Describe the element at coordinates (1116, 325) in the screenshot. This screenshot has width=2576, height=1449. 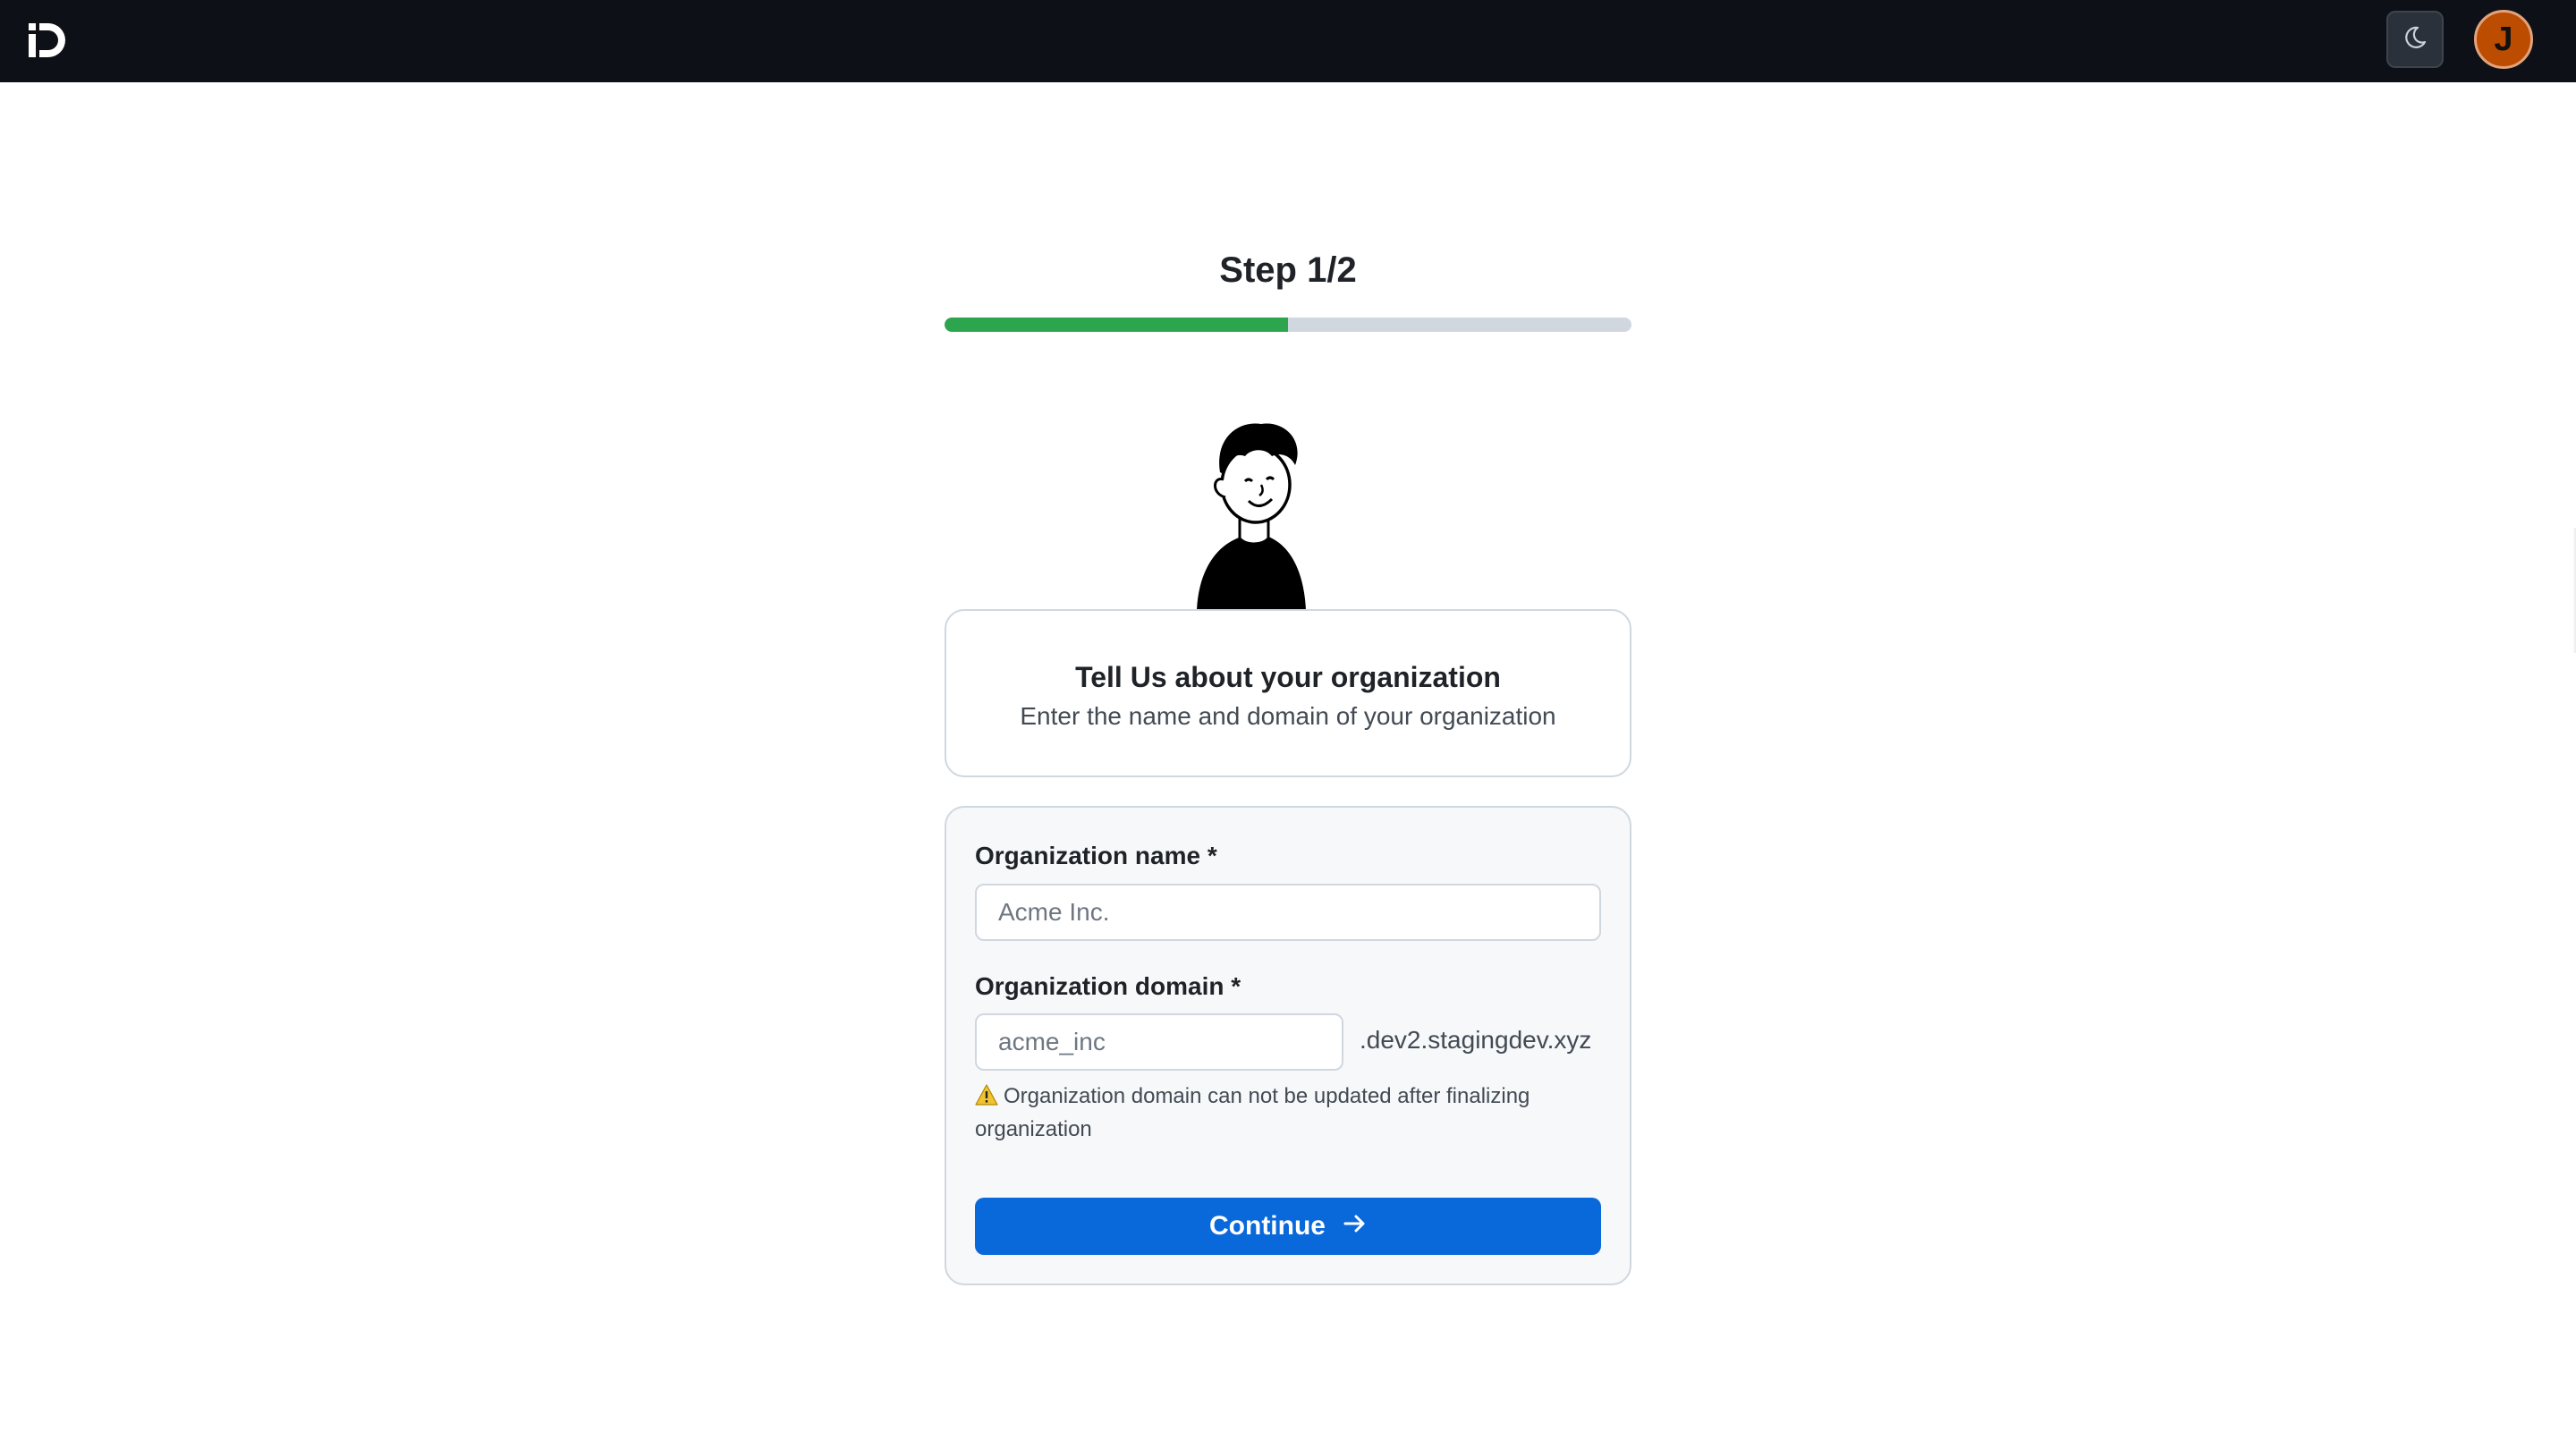
I see `step-progress-fill` at that location.